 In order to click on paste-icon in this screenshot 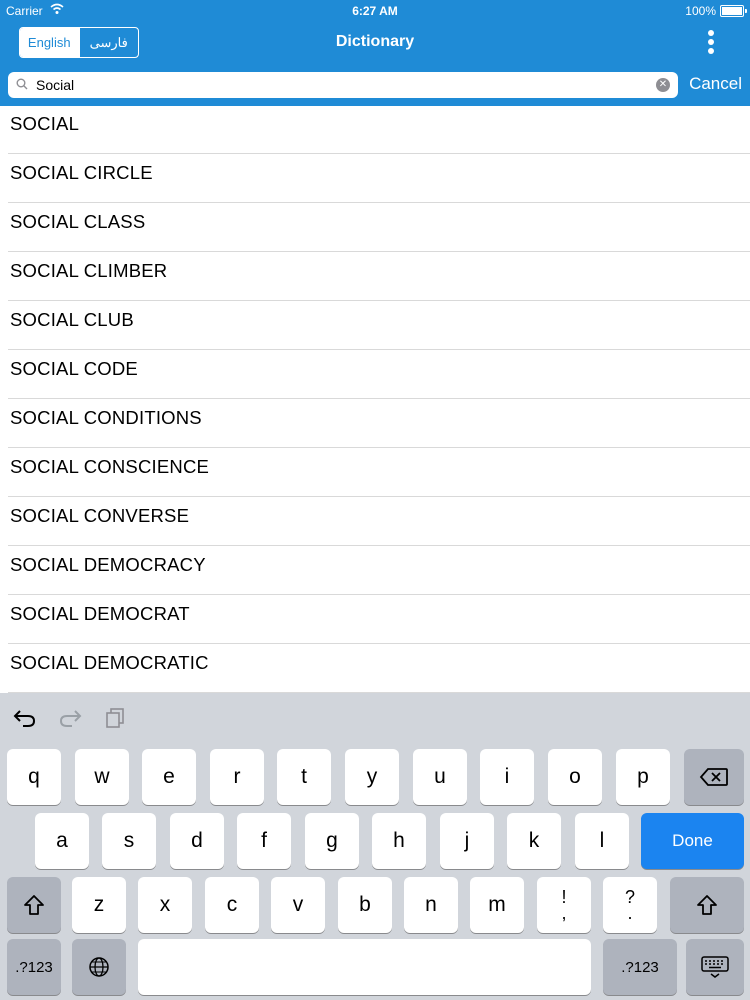, I will do `click(116, 718)`.